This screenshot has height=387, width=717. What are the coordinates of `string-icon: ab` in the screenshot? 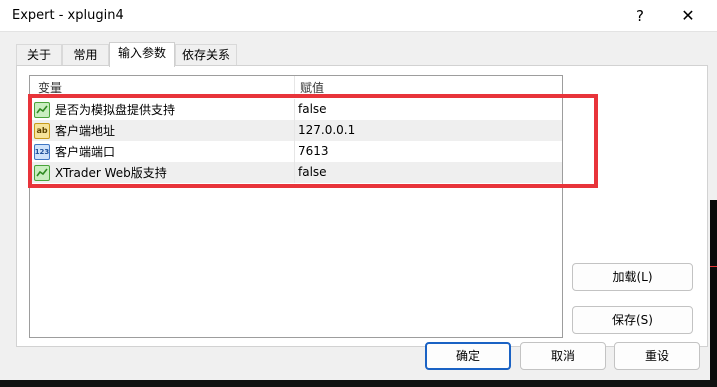 It's located at (42, 130).